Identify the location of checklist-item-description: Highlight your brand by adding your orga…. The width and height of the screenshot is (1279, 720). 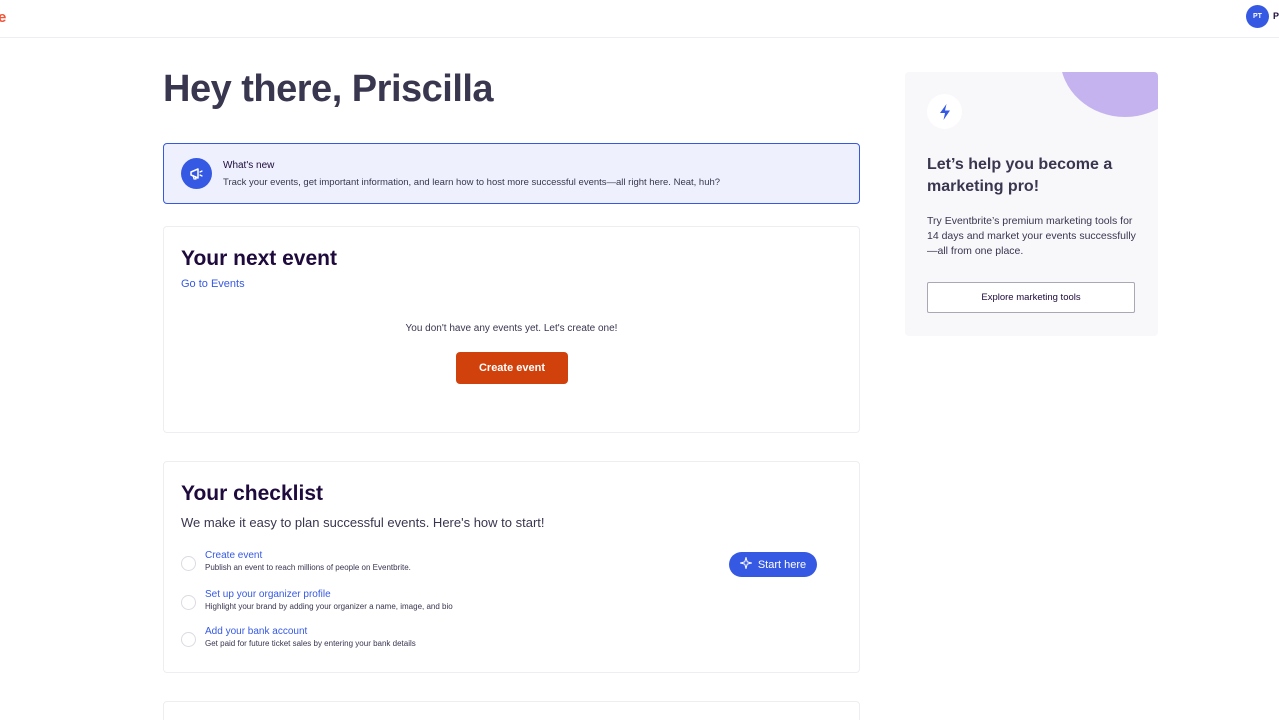
(329, 606).